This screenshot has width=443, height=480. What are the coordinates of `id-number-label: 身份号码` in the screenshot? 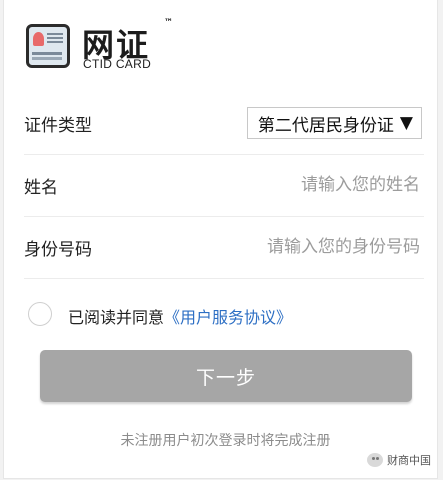 It's located at (58, 250).